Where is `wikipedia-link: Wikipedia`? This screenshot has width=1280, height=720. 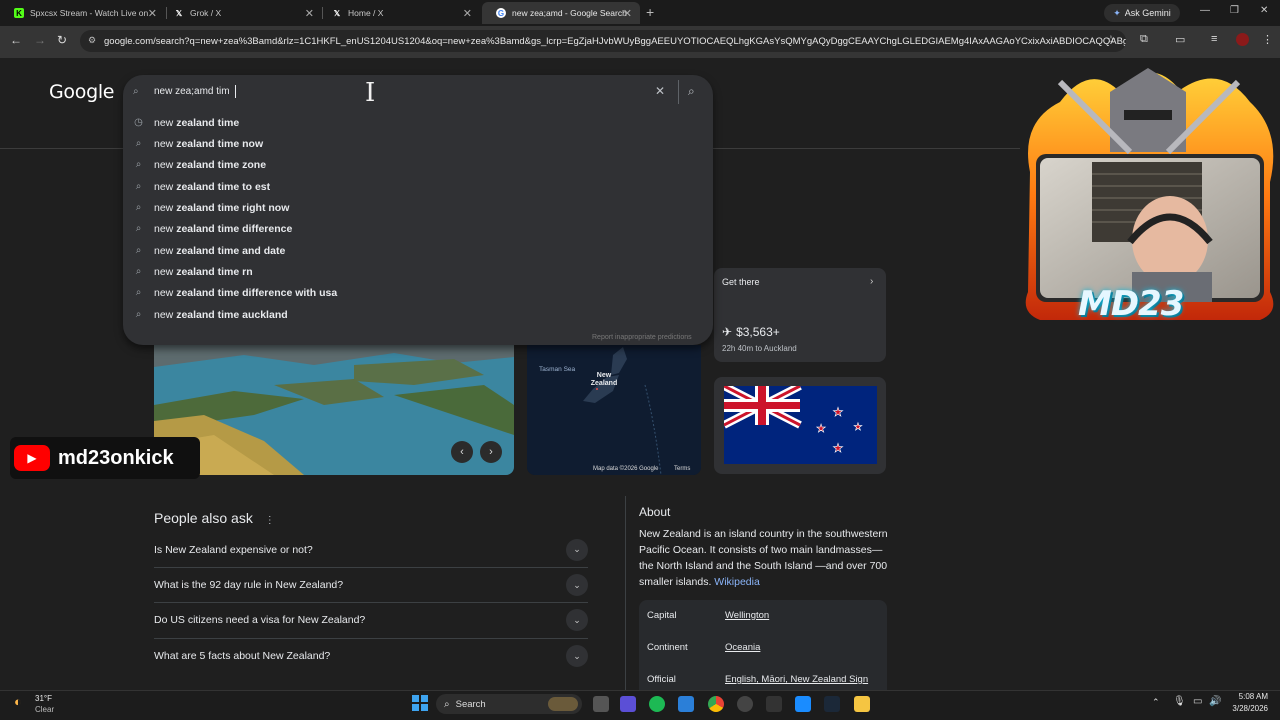
wikipedia-link: Wikipedia is located at coordinates (737, 582).